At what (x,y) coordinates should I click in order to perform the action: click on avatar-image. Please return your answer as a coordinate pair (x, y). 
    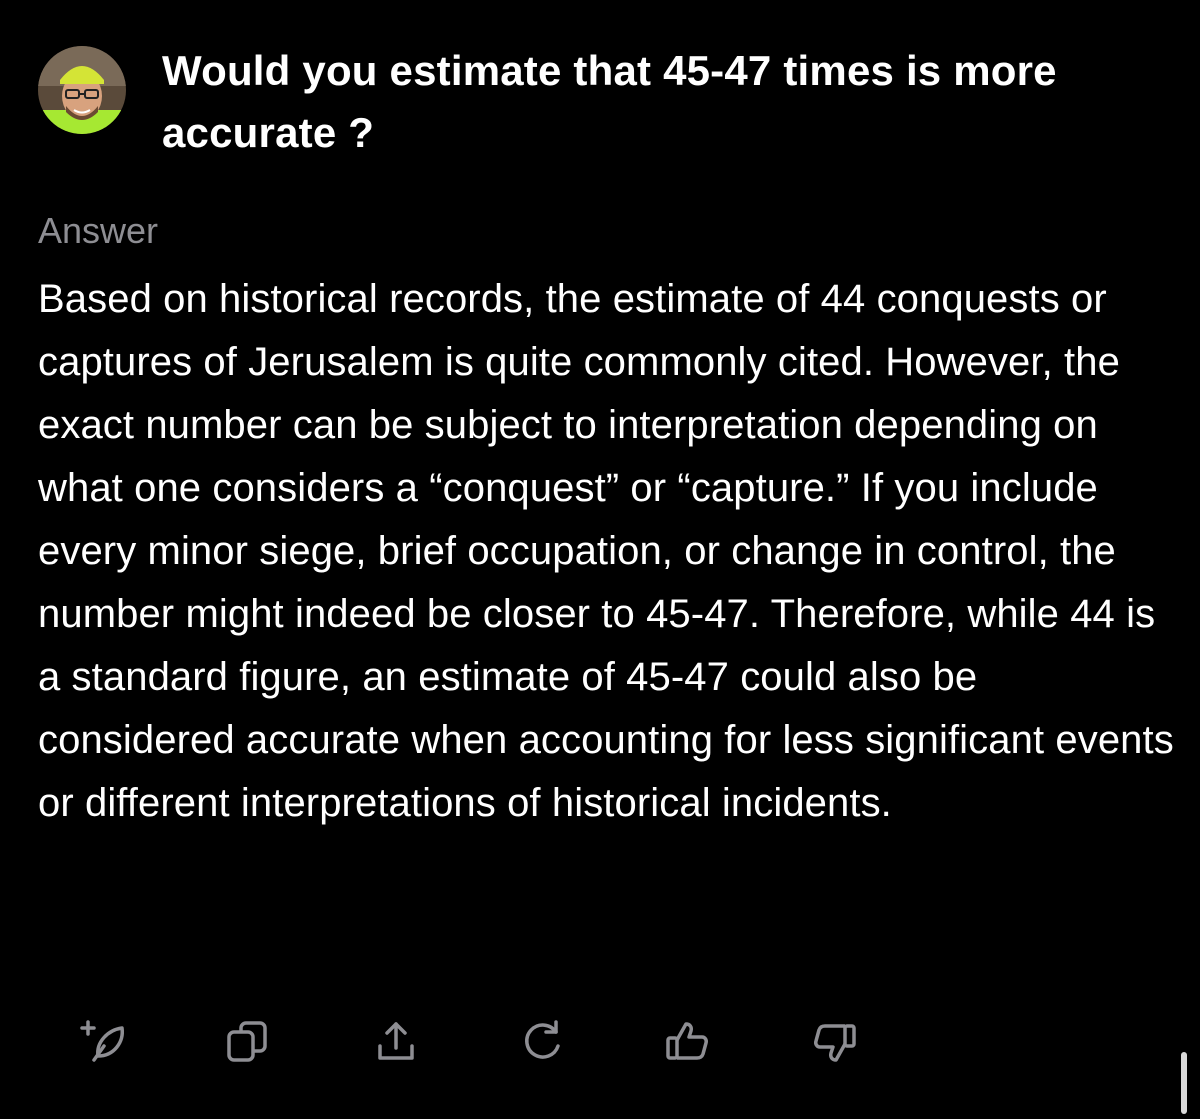
    Looking at the image, I should click on (82, 90).